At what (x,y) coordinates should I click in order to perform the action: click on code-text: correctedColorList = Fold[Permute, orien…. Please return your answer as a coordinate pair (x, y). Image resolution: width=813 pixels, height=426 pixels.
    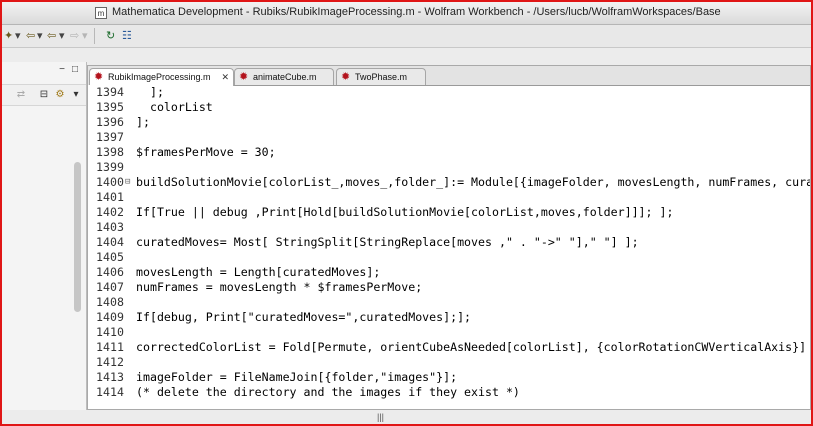
    Looking at the image, I should click on (471, 347).